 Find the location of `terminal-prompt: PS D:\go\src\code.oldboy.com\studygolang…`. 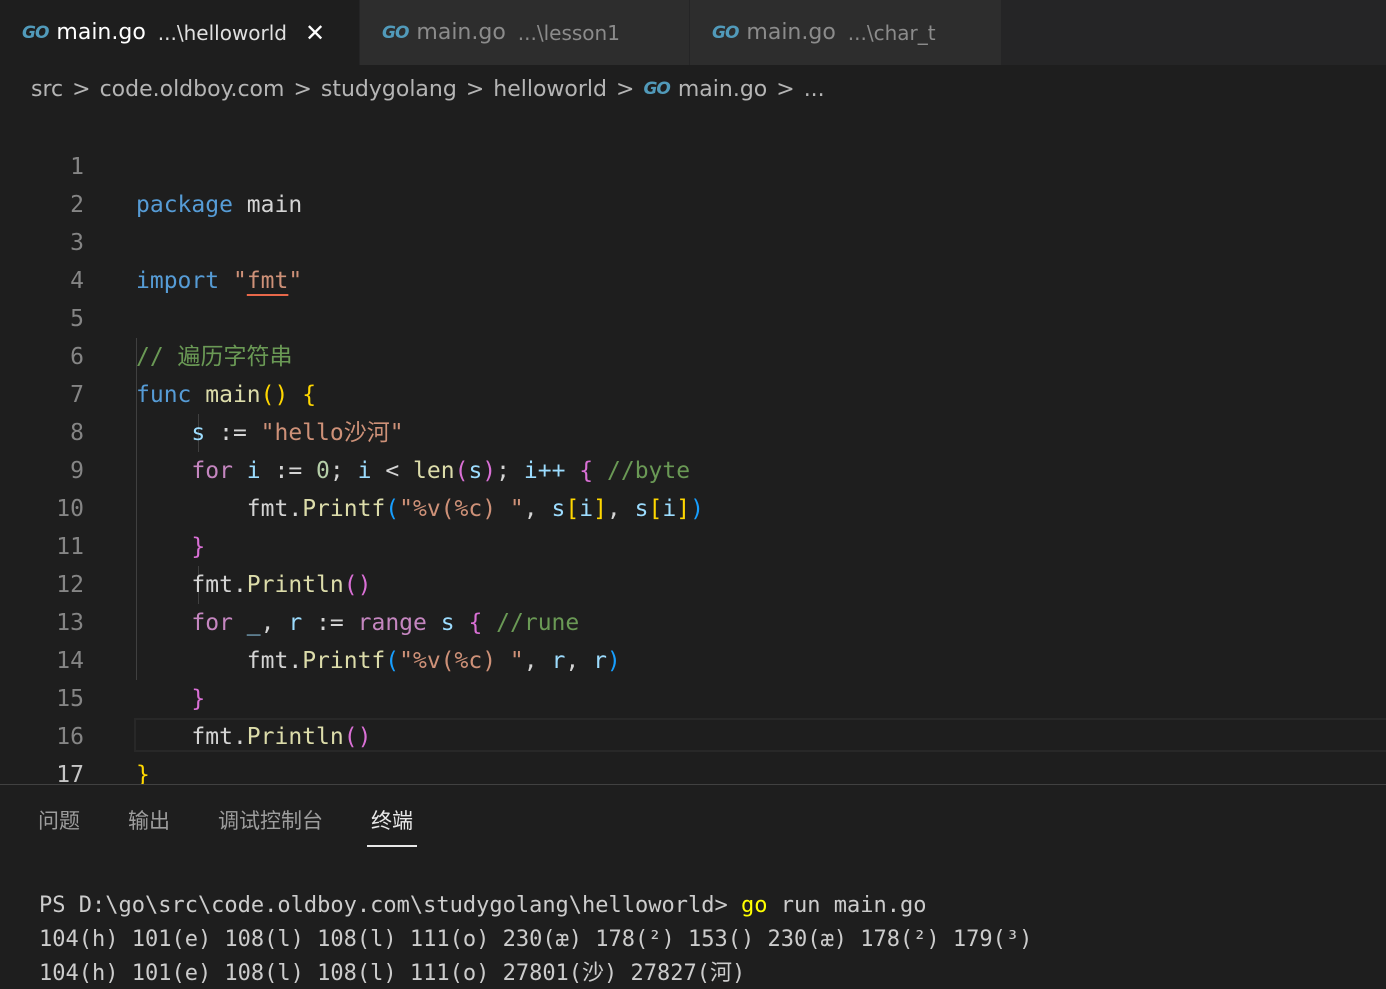

terminal-prompt: PS D:\go\src\code.oldboy.com\studygolang… is located at coordinates (390, 905).